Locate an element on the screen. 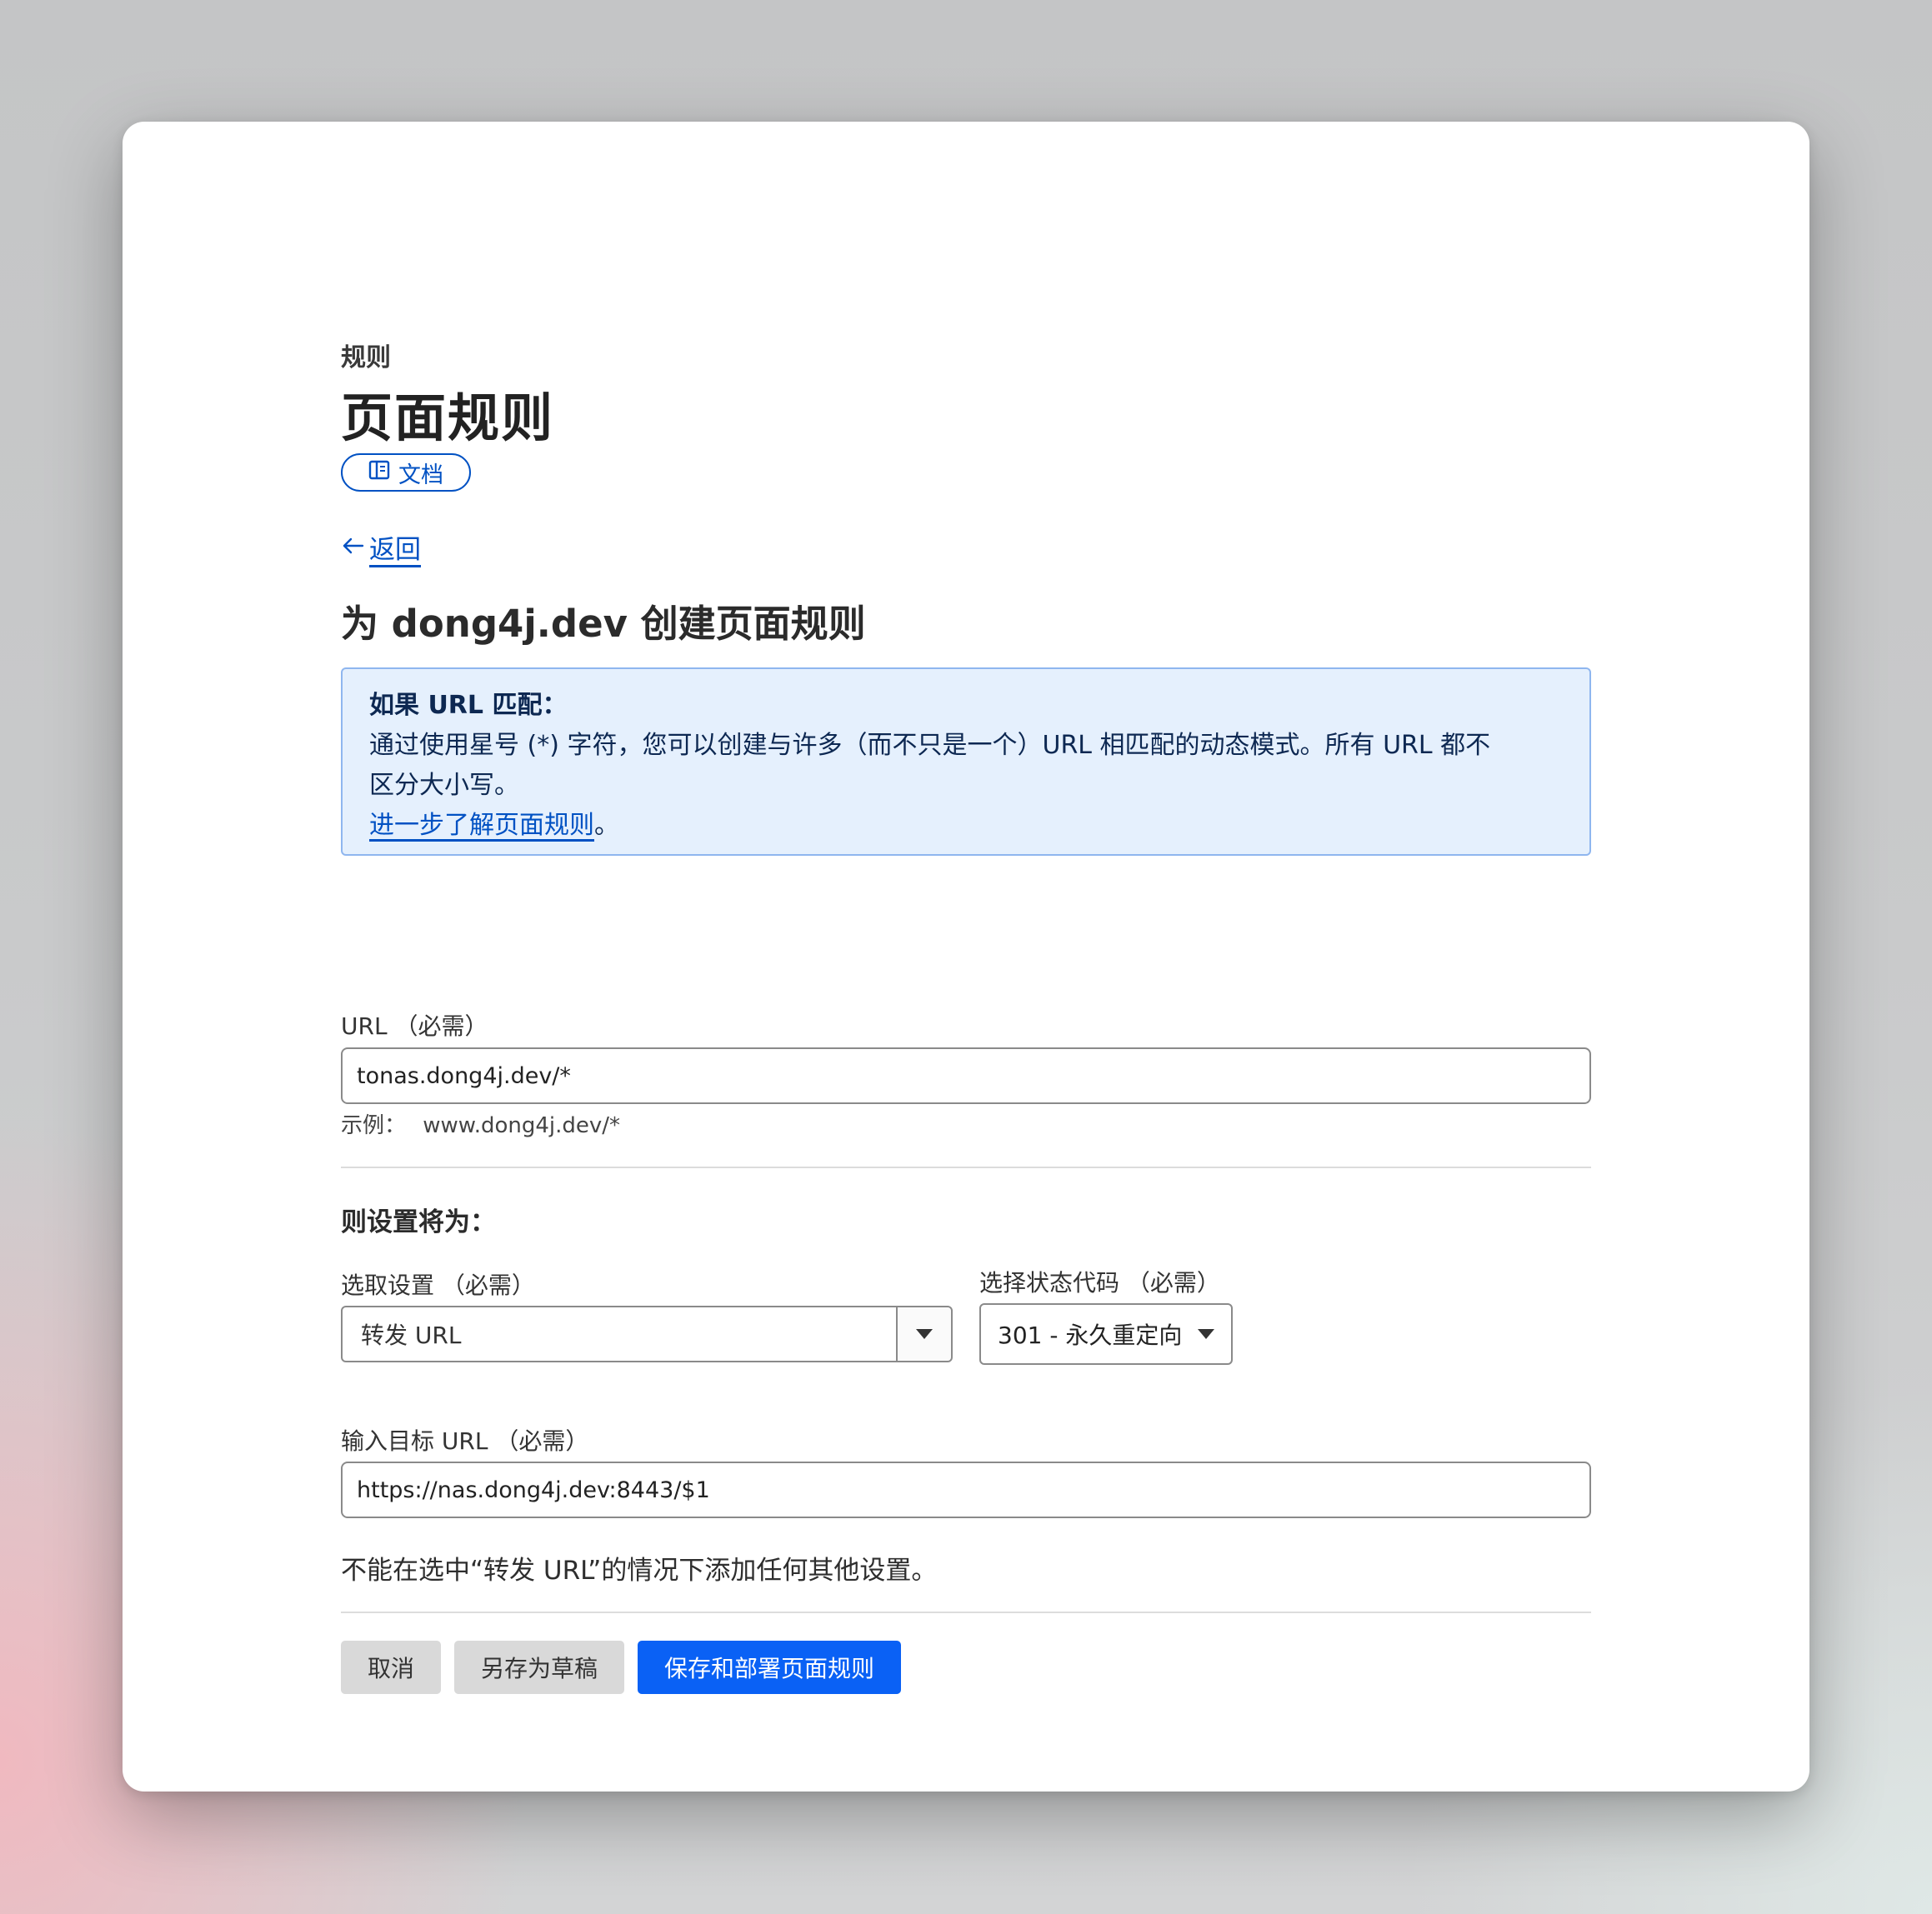 The image size is (1932, 1914). book-icon is located at coordinates (379, 473).